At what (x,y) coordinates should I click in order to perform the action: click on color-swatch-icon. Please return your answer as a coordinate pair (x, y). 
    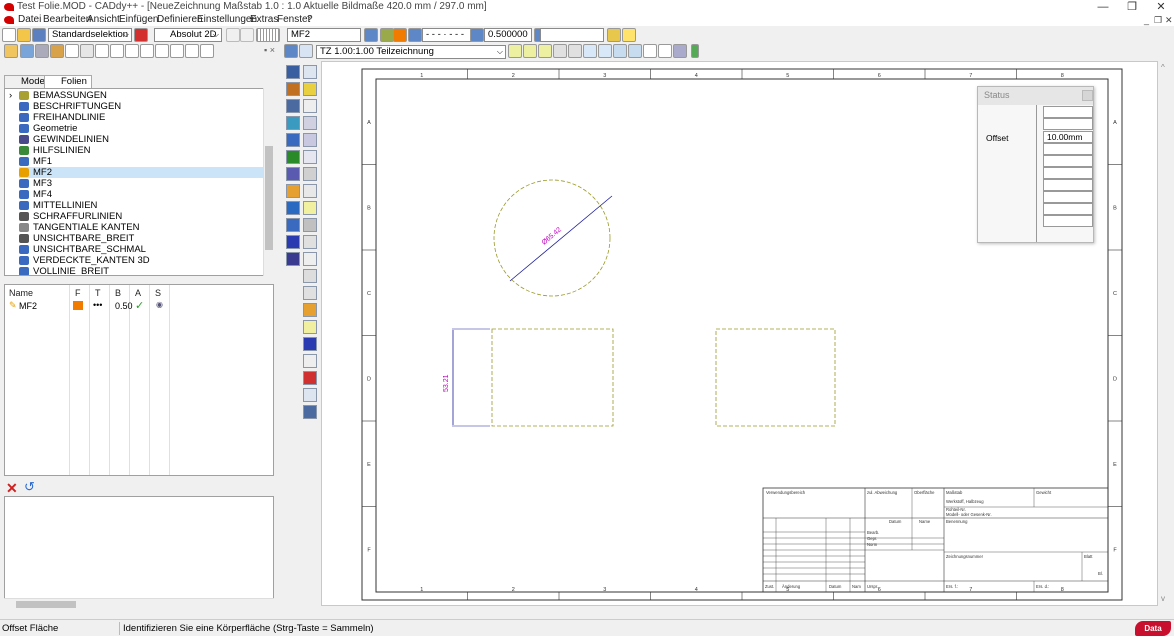
    Looking at the image, I should click on (400, 35).